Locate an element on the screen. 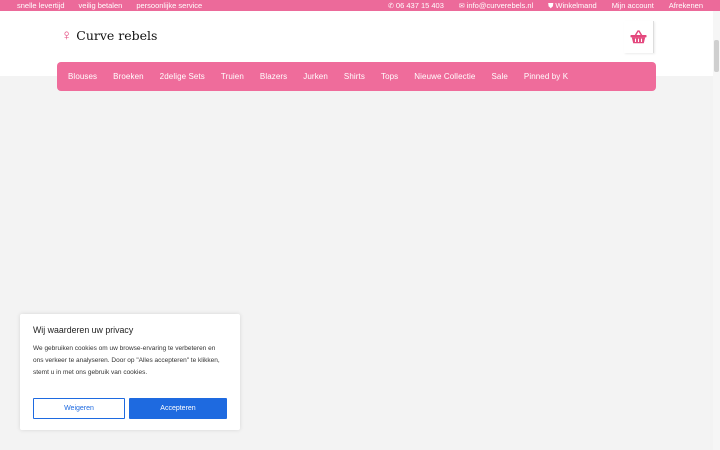 Image resolution: width=720 pixels, height=450 pixels. page-scrollbar is located at coordinates (716, 230).